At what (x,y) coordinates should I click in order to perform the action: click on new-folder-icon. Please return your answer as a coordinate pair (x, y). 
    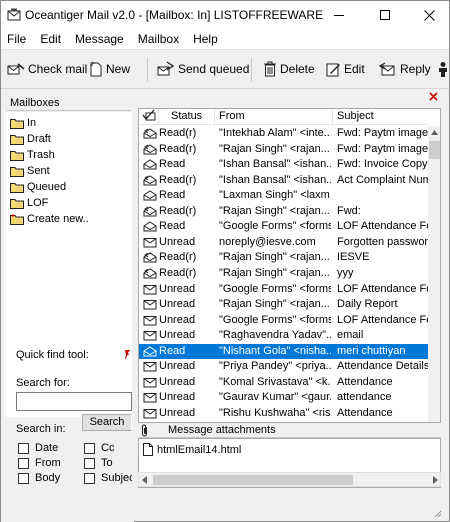
    Looking at the image, I should click on (17, 219).